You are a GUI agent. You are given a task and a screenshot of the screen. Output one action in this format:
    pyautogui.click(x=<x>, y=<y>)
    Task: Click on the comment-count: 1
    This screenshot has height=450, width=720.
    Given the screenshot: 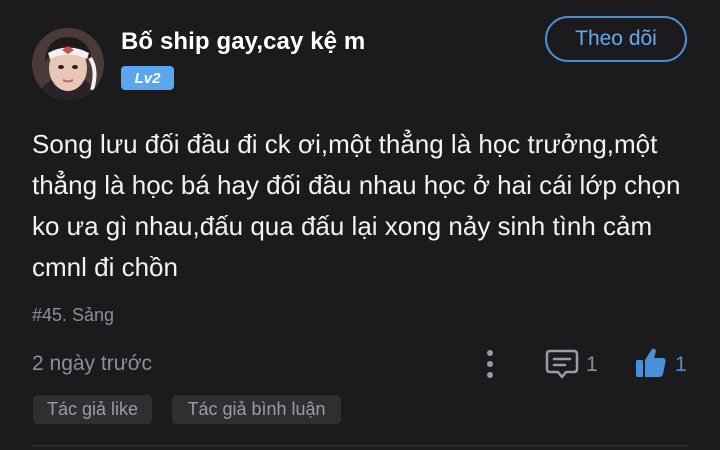 What is the action you would take?
    pyautogui.click(x=592, y=364)
    